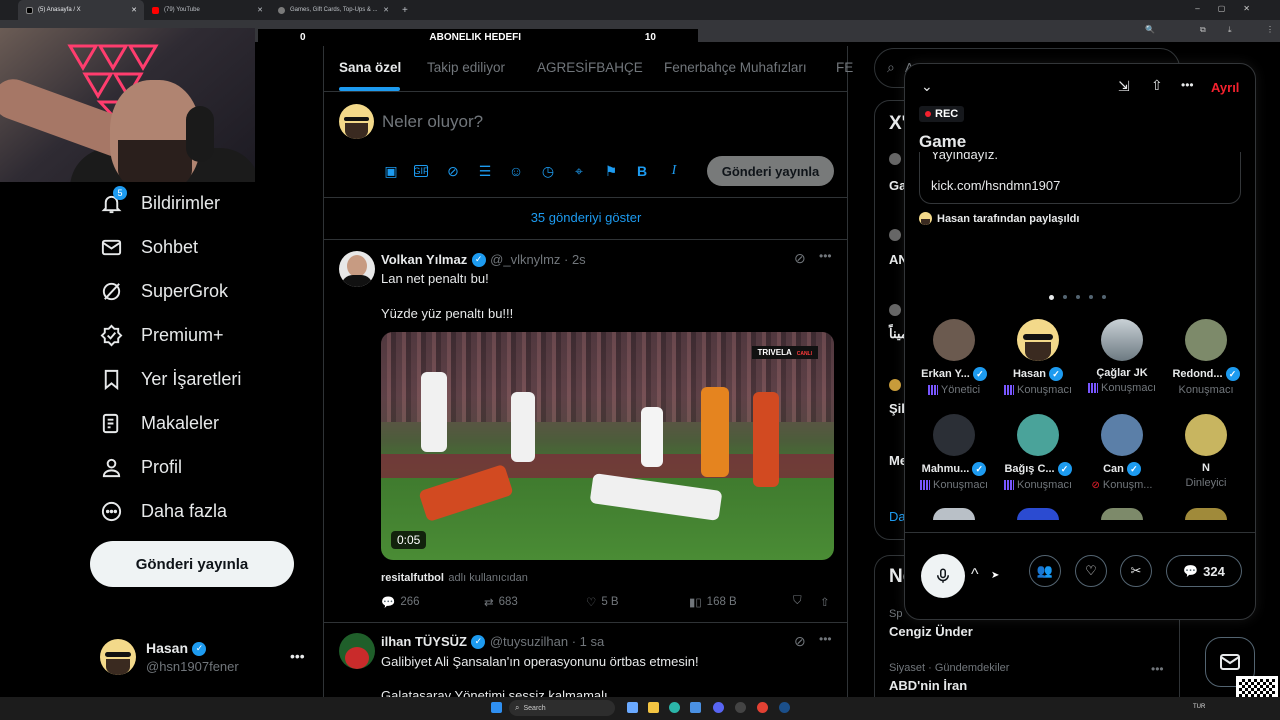  Describe the element at coordinates (844, 67) in the screenshot. I see `tab-fe: FE` at that location.